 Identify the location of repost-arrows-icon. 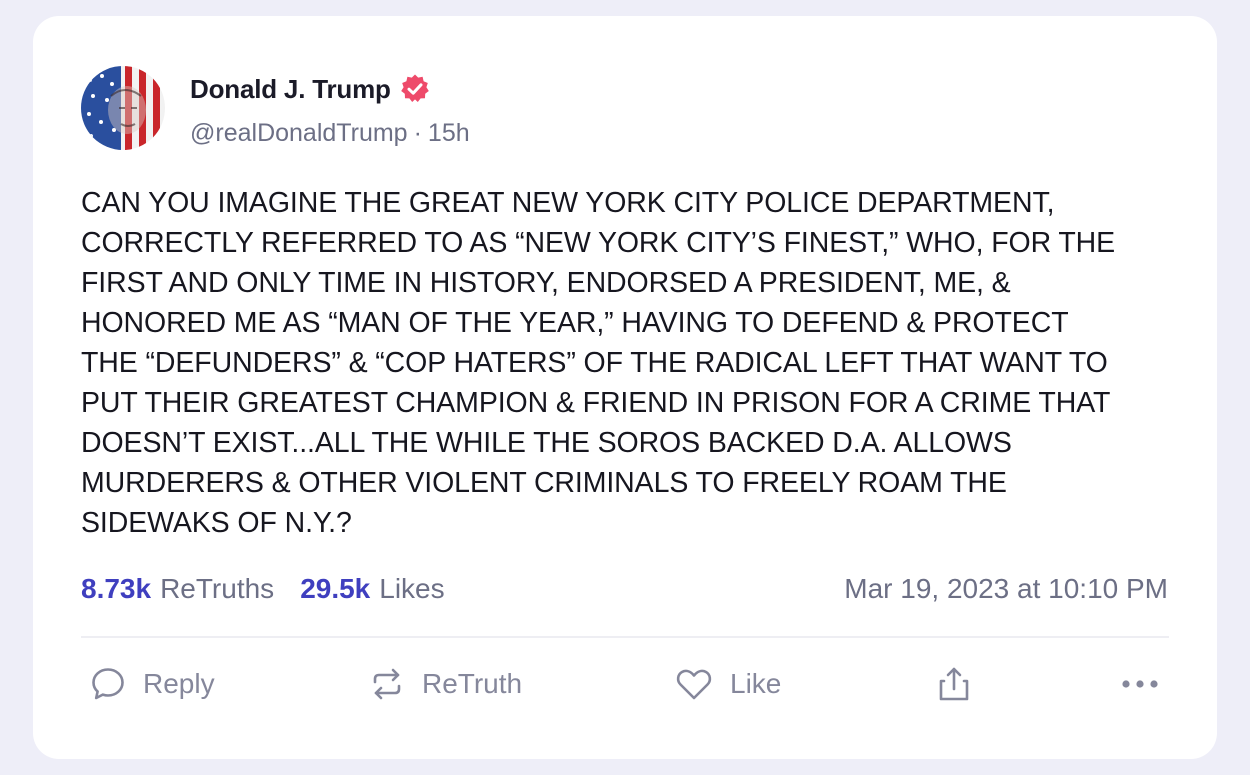
(387, 684).